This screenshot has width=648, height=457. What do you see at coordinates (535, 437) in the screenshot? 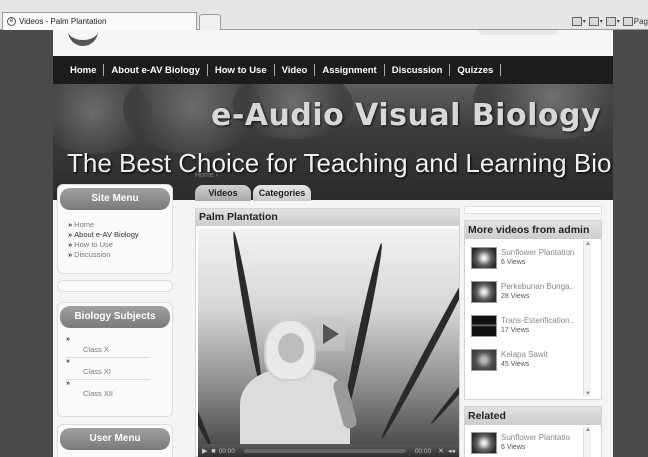
I see `video-list-title: Sunflower Plantatio` at bounding box center [535, 437].